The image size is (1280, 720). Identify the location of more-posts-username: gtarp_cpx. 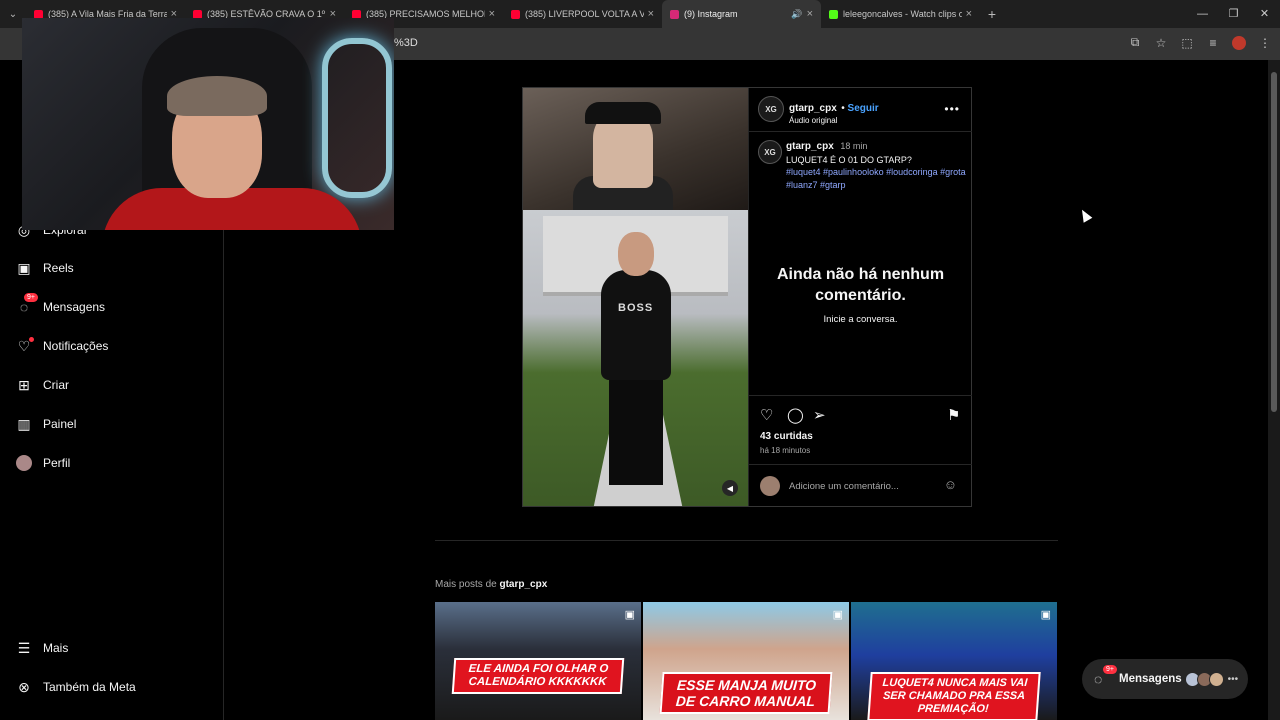
(523, 584).